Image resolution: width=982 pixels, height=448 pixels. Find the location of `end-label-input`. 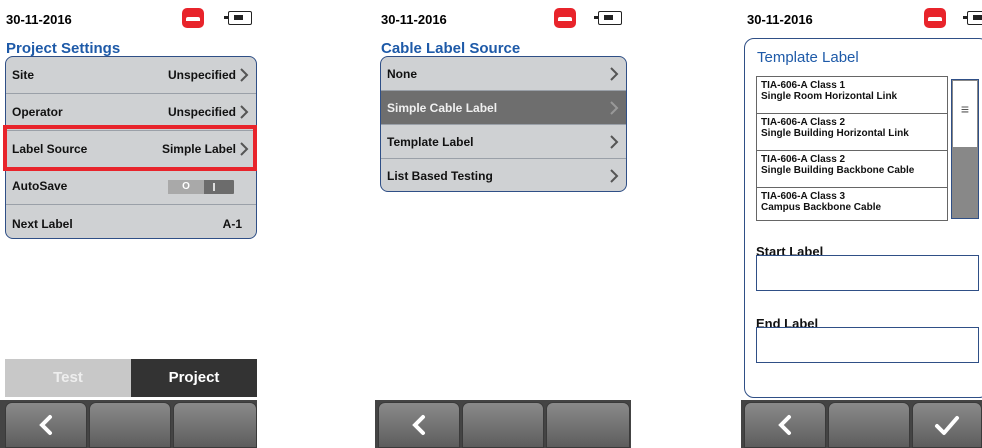

end-label-input is located at coordinates (867, 345).